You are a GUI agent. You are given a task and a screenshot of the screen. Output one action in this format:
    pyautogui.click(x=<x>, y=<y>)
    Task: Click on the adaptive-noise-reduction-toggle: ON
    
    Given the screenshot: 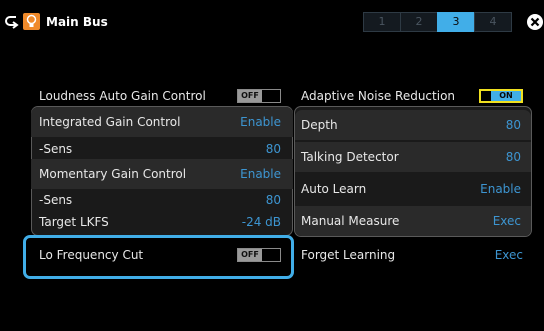 What is the action you would take?
    pyautogui.click(x=501, y=96)
    